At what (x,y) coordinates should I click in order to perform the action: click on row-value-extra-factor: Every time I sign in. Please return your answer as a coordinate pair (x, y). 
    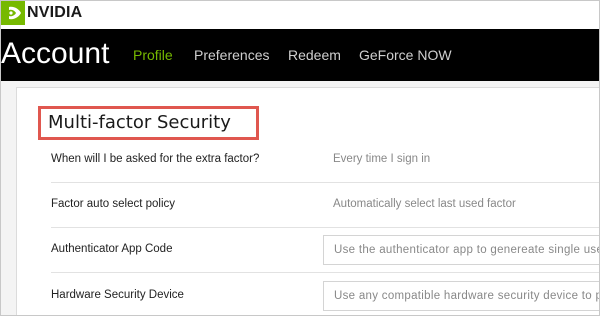
    Looking at the image, I should click on (381, 159).